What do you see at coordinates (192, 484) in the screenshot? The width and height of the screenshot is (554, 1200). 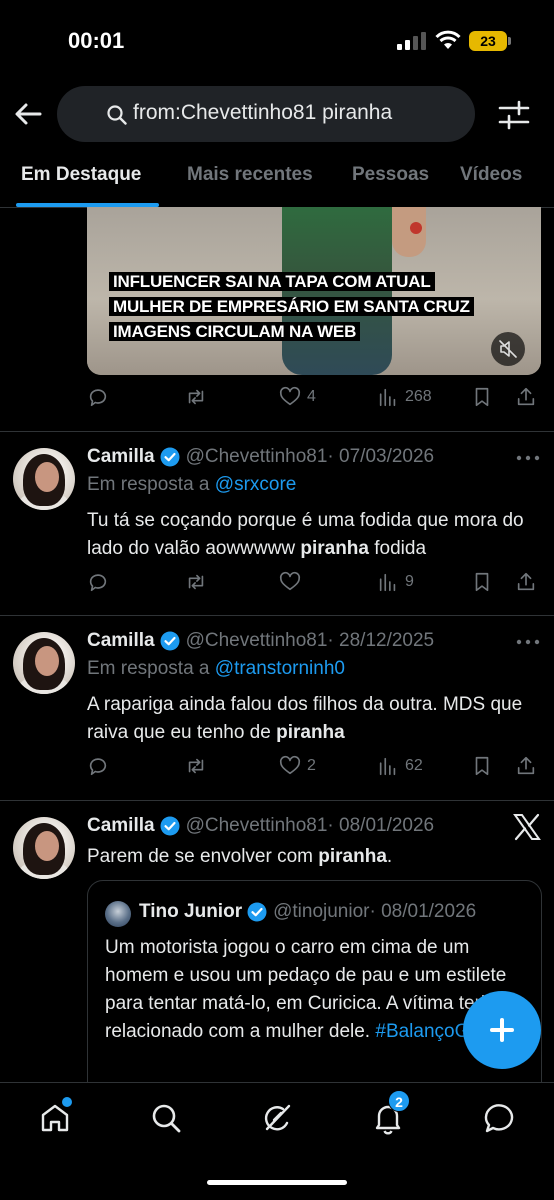 I see `reply-context: Em resposta a @srxcore` at bounding box center [192, 484].